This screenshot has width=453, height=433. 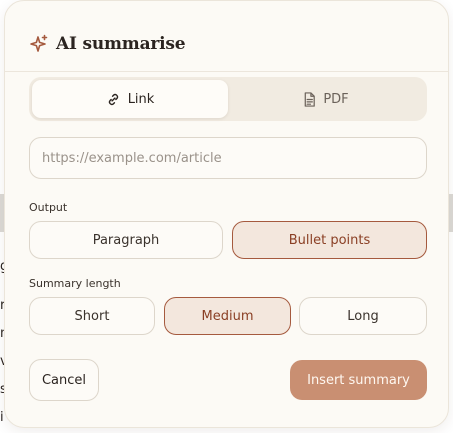 I want to click on document-icon, so click(x=309, y=99).